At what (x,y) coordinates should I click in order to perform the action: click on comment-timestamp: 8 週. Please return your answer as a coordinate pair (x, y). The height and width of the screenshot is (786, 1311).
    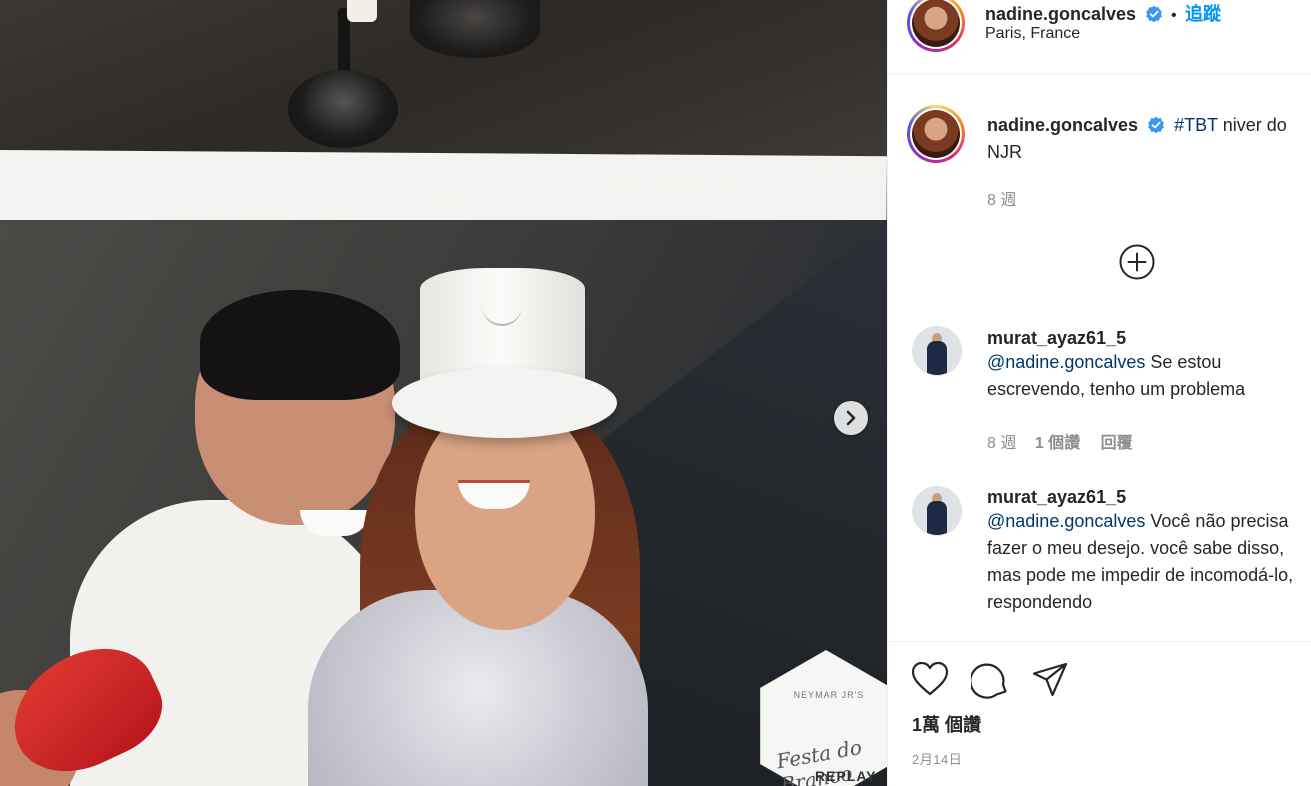
    Looking at the image, I should click on (1001, 443).